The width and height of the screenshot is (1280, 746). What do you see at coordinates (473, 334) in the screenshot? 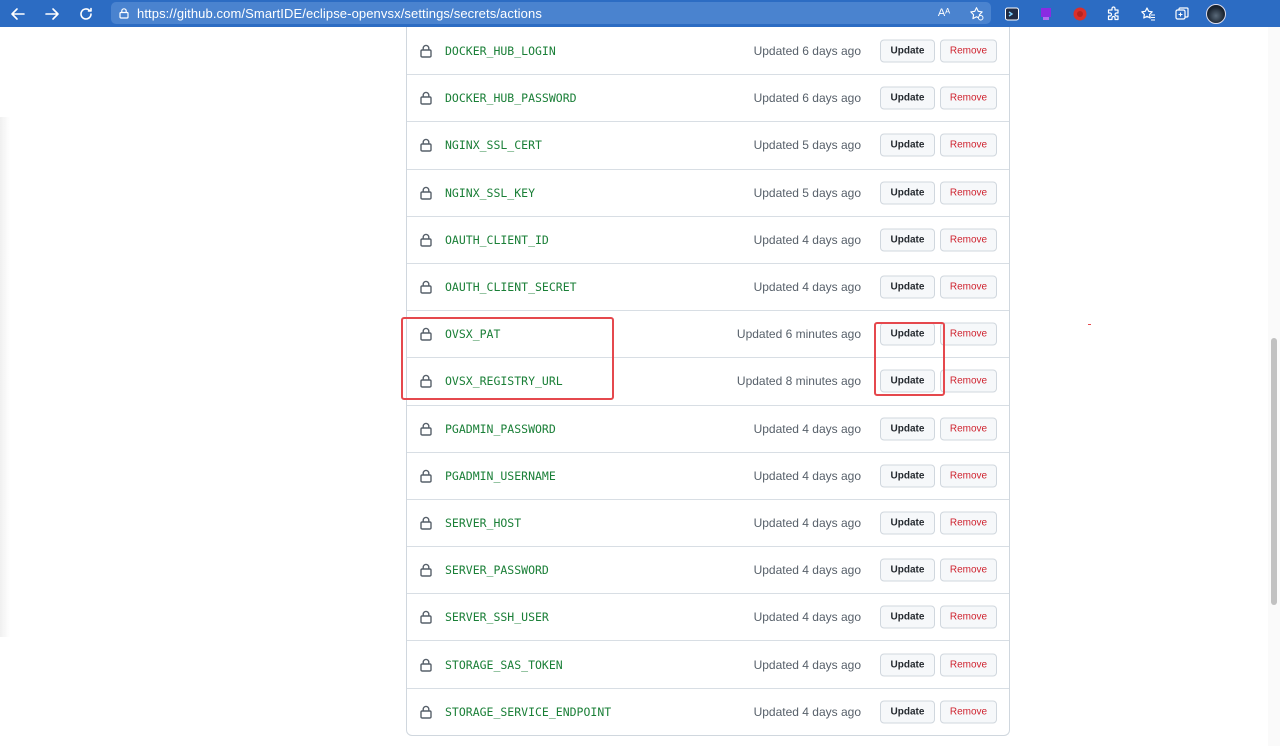
I see `secret-name: OVSX_PAT` at bounding box center [473, 334].